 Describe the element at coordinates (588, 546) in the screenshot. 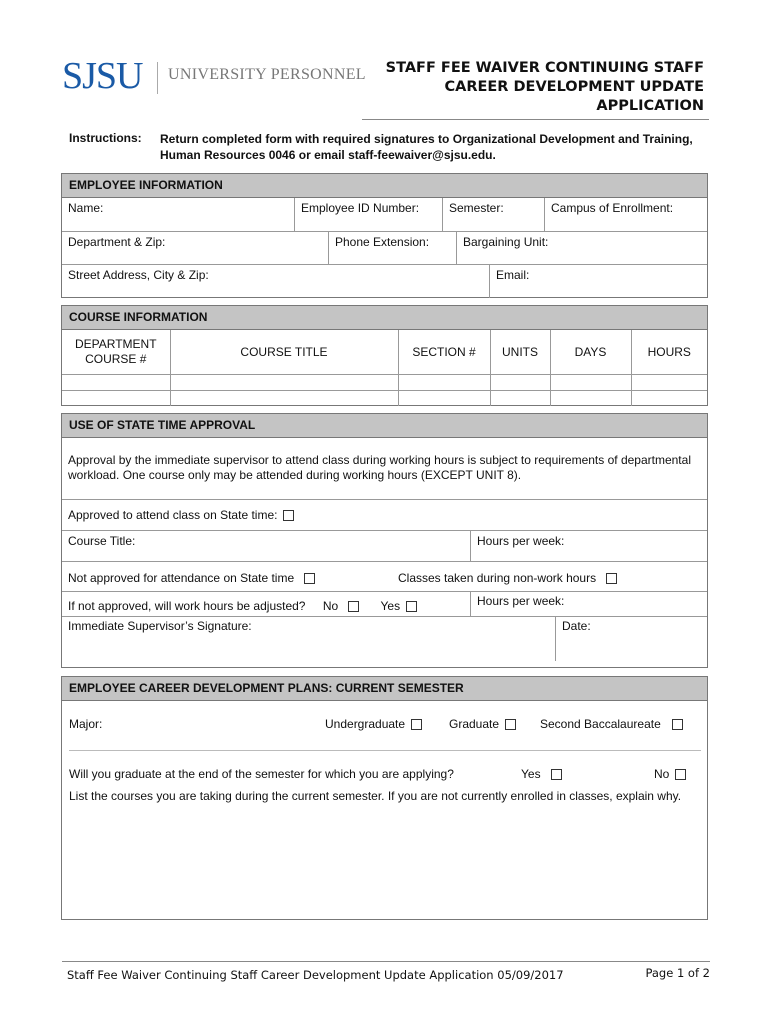

I see `hours-per-week-field: Hours per week:` at that location.